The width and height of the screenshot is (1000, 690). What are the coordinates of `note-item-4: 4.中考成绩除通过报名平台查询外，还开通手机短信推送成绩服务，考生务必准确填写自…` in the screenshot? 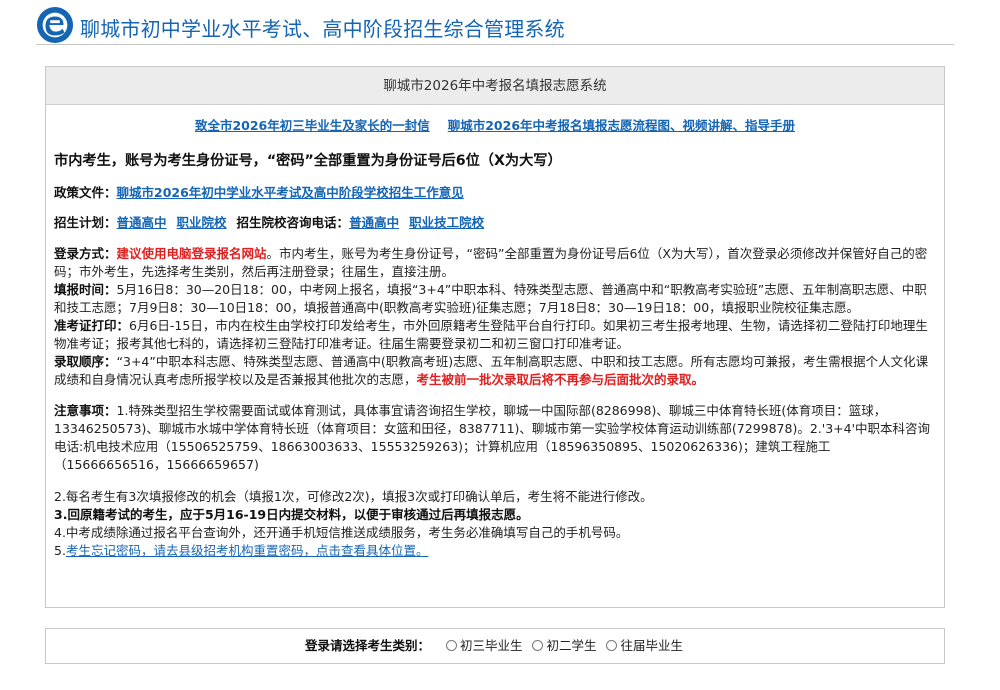 It's located at (341, 532).